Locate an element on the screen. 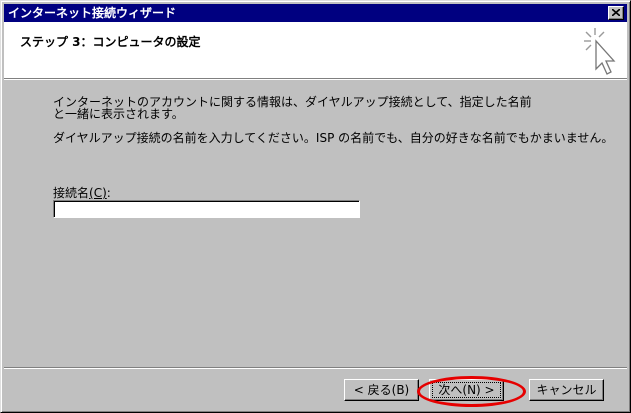 This screenshot has height=413, width=631. connection-name-label-colon: : is located at coordinates (108, 193).